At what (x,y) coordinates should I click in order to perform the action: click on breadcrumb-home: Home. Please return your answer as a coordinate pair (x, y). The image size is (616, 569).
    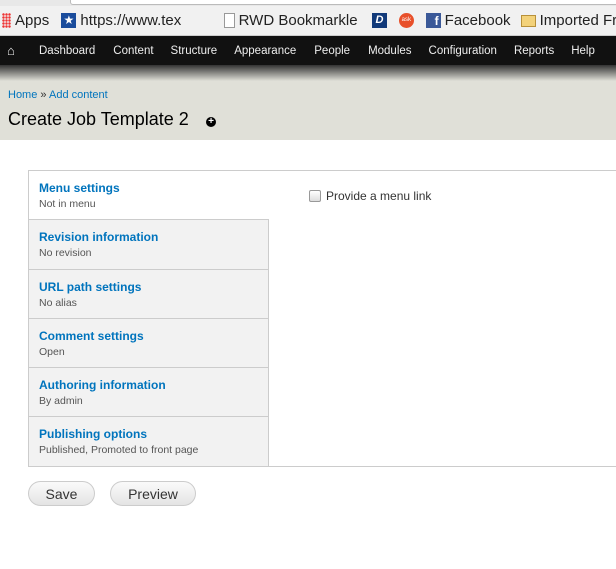
    Looking at the image, I should click on (22, 95).